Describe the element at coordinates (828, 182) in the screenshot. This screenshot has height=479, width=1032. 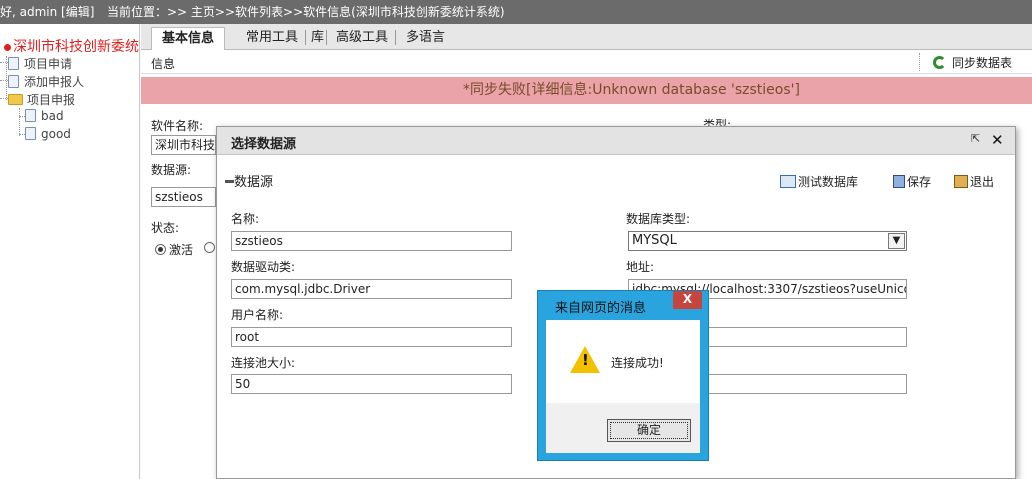
I see `test-database-label: 测试数据库` at that location.